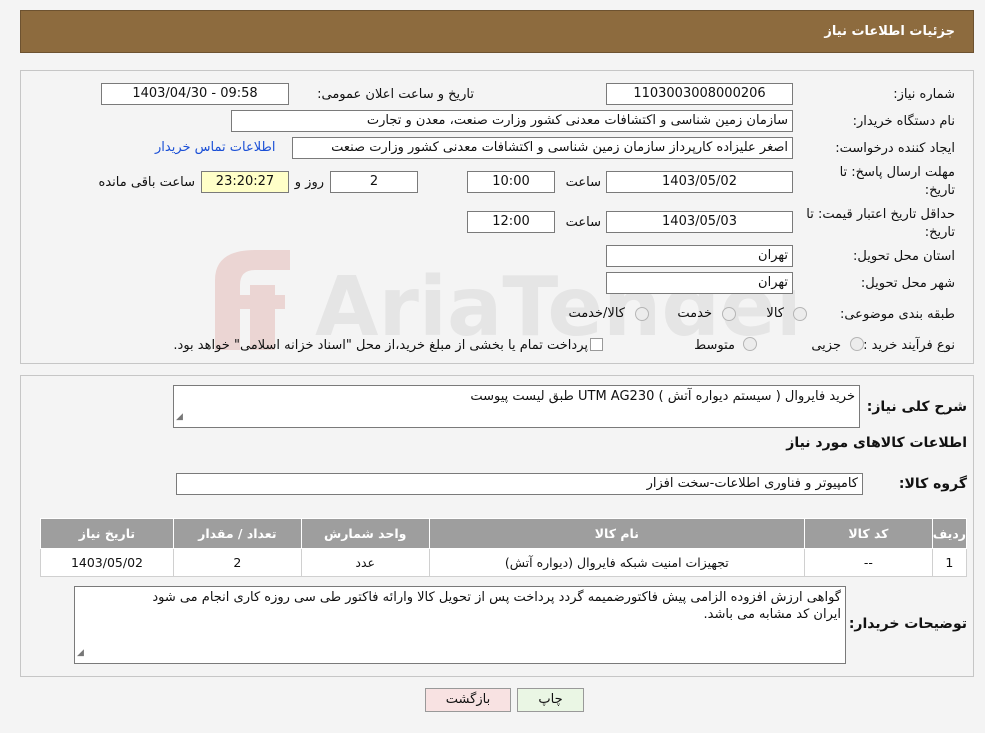  What do you see at coordinates (237, 533) in the screenshot?
I see `col-header-quantity: تعداد / مقدار` at bounding box center [237, 533].